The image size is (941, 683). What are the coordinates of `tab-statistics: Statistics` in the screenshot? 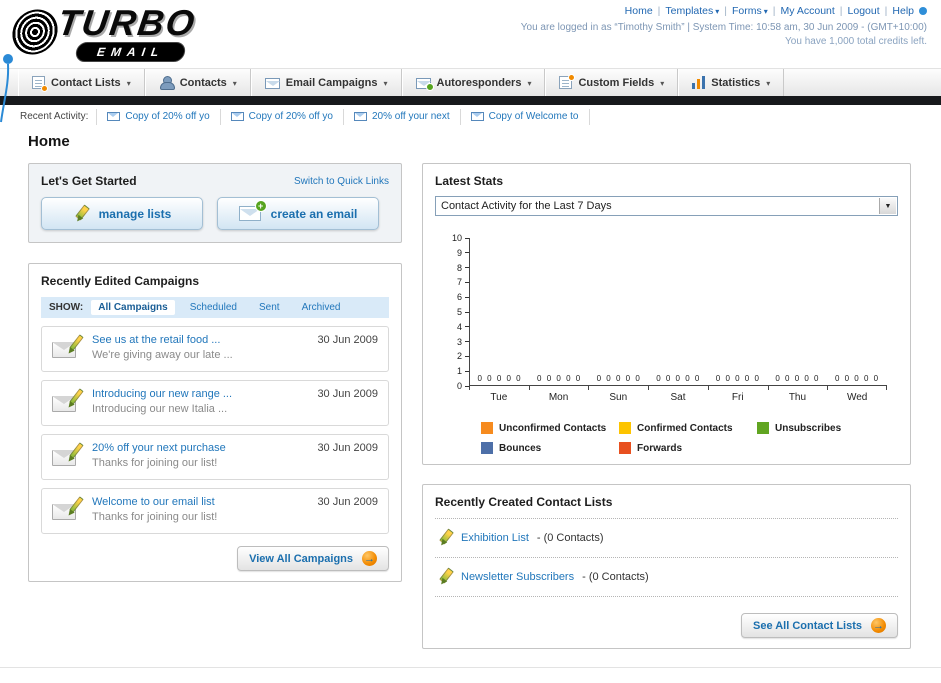 It's located at (731, 82).